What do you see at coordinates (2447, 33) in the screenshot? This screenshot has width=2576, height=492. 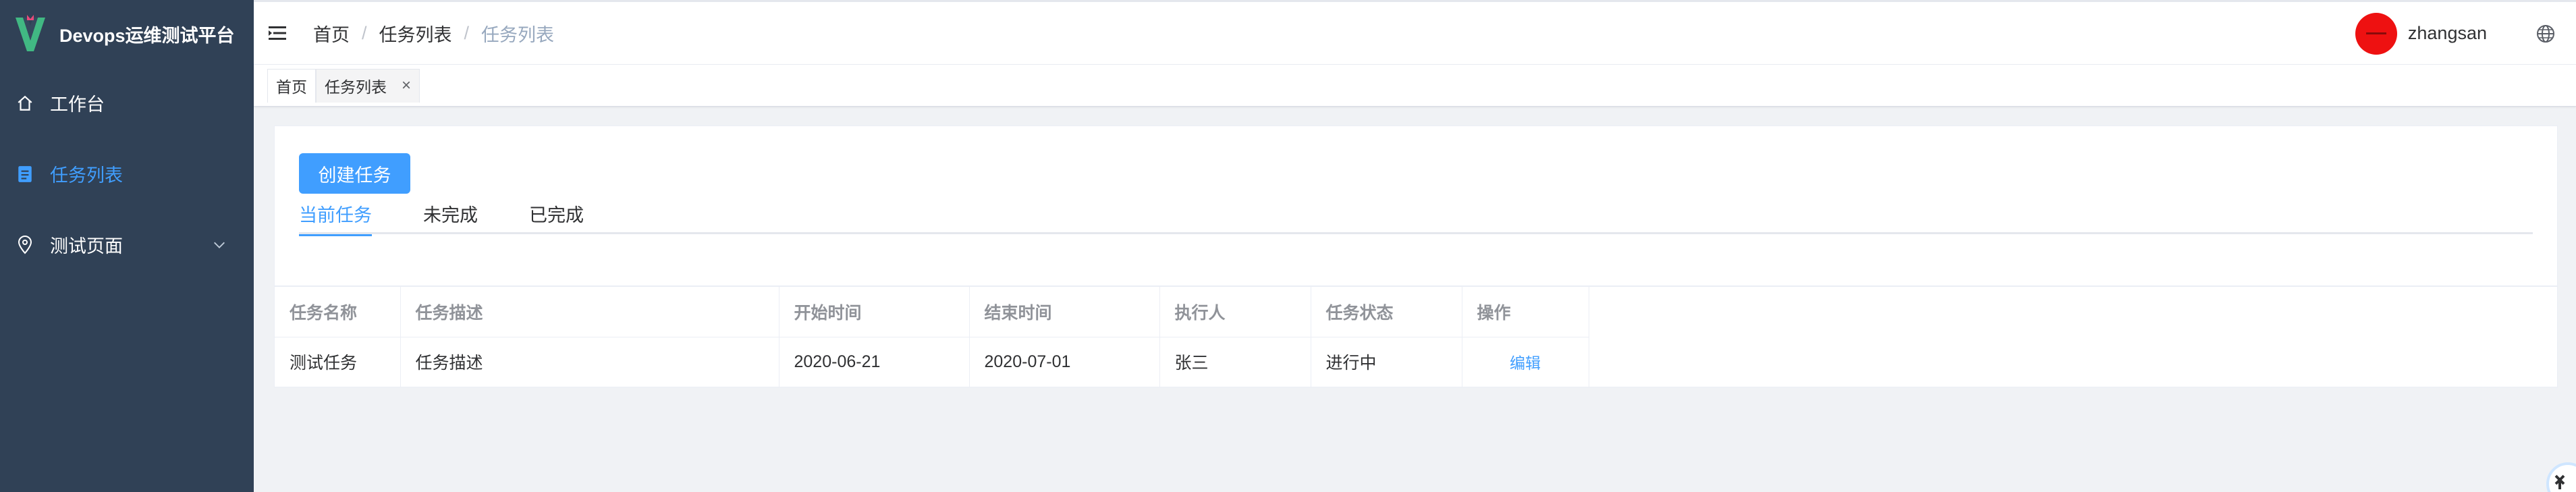 I see `username: zhangsan` at bounding box center [2447, 33].